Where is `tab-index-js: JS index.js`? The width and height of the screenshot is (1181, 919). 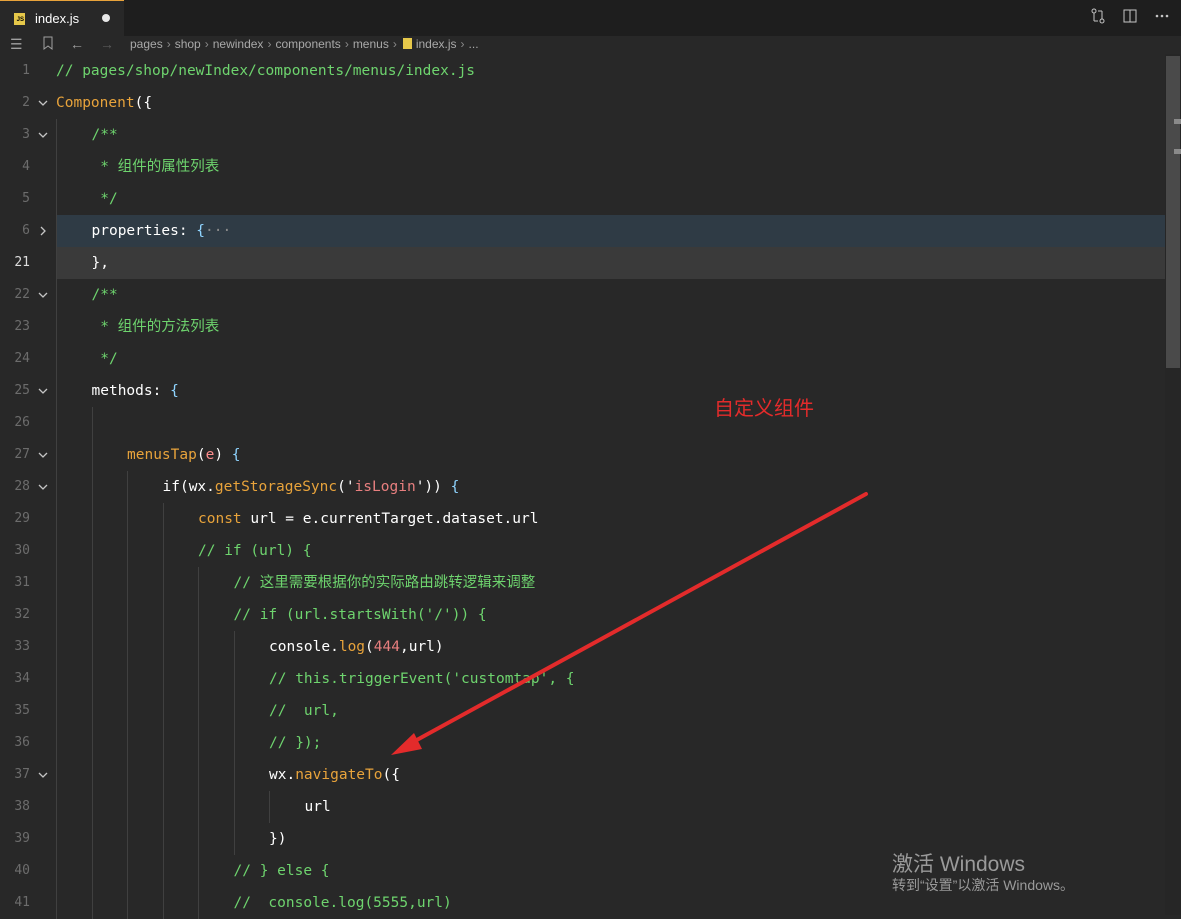 tab-index-js: JS index.js is located at coordinates (62, 18).